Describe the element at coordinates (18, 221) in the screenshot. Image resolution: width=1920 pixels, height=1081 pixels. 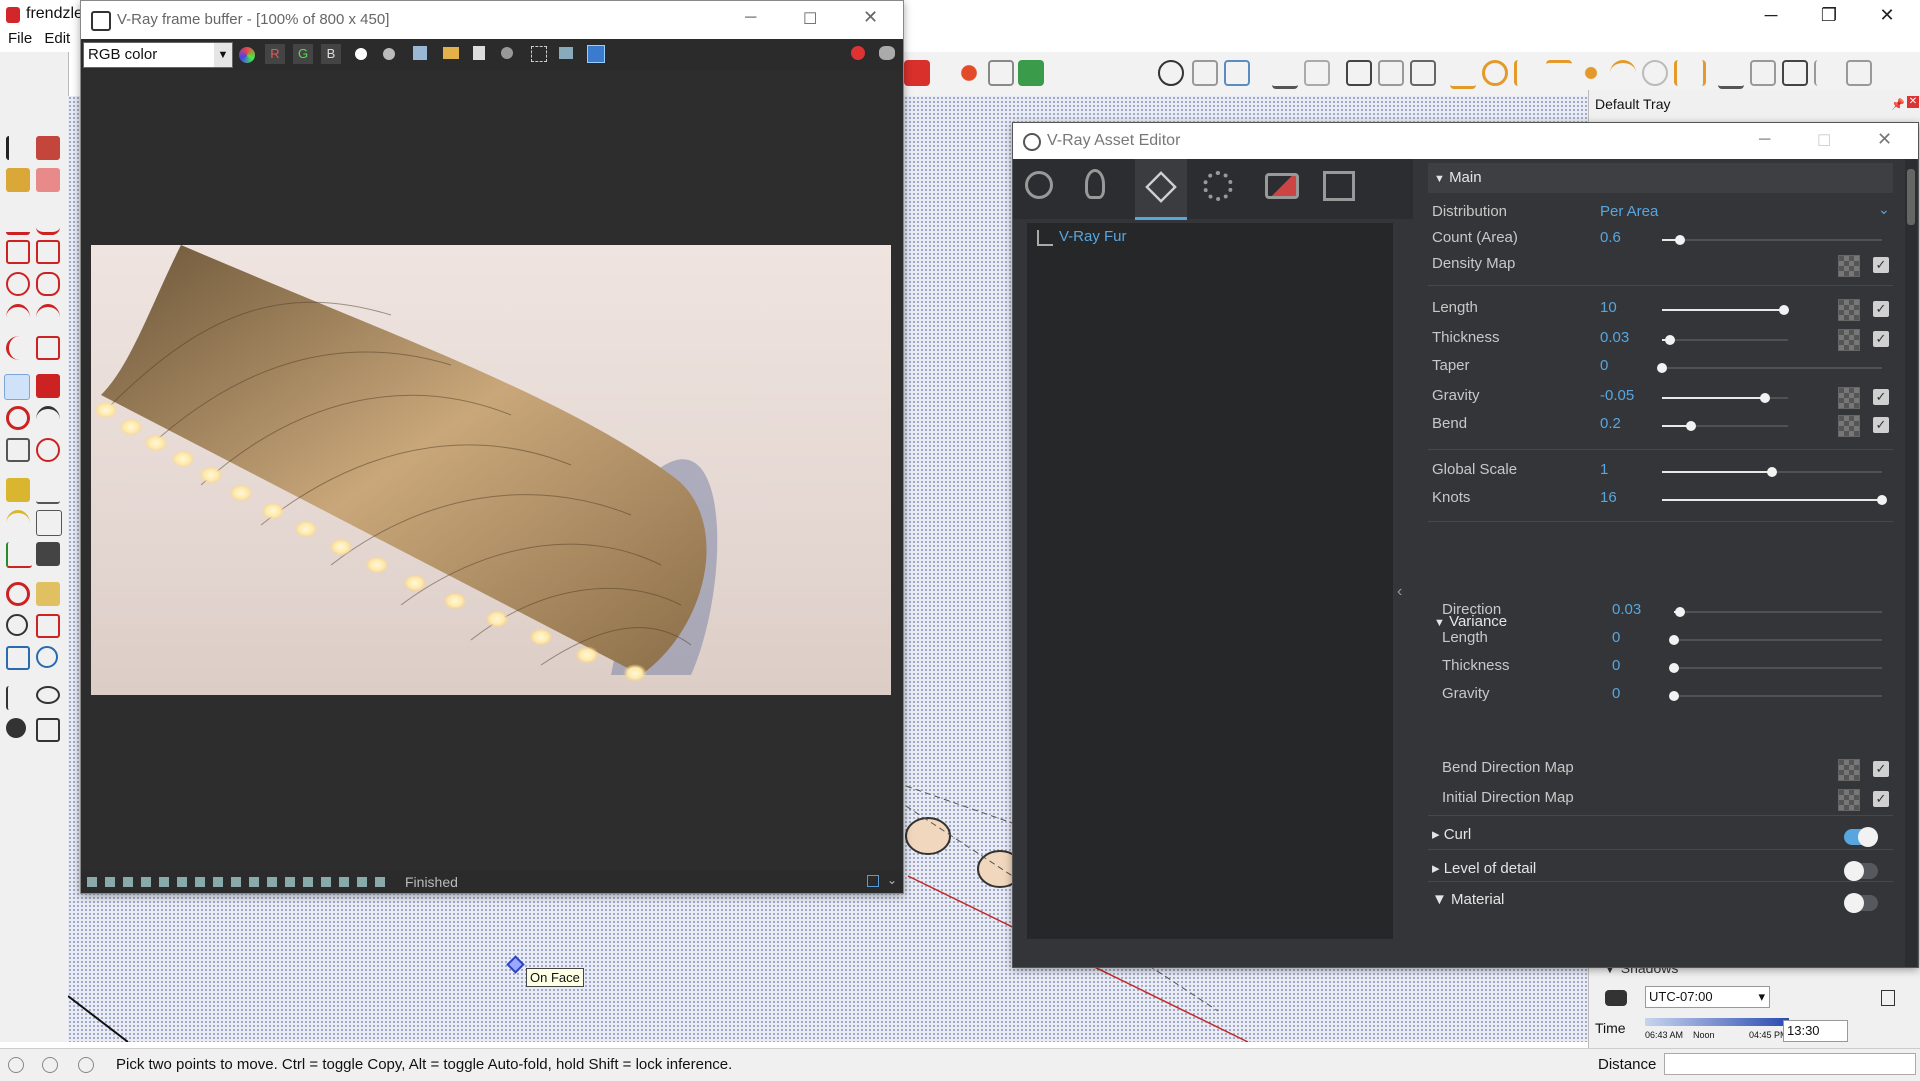
I see `line-icon` at that location.